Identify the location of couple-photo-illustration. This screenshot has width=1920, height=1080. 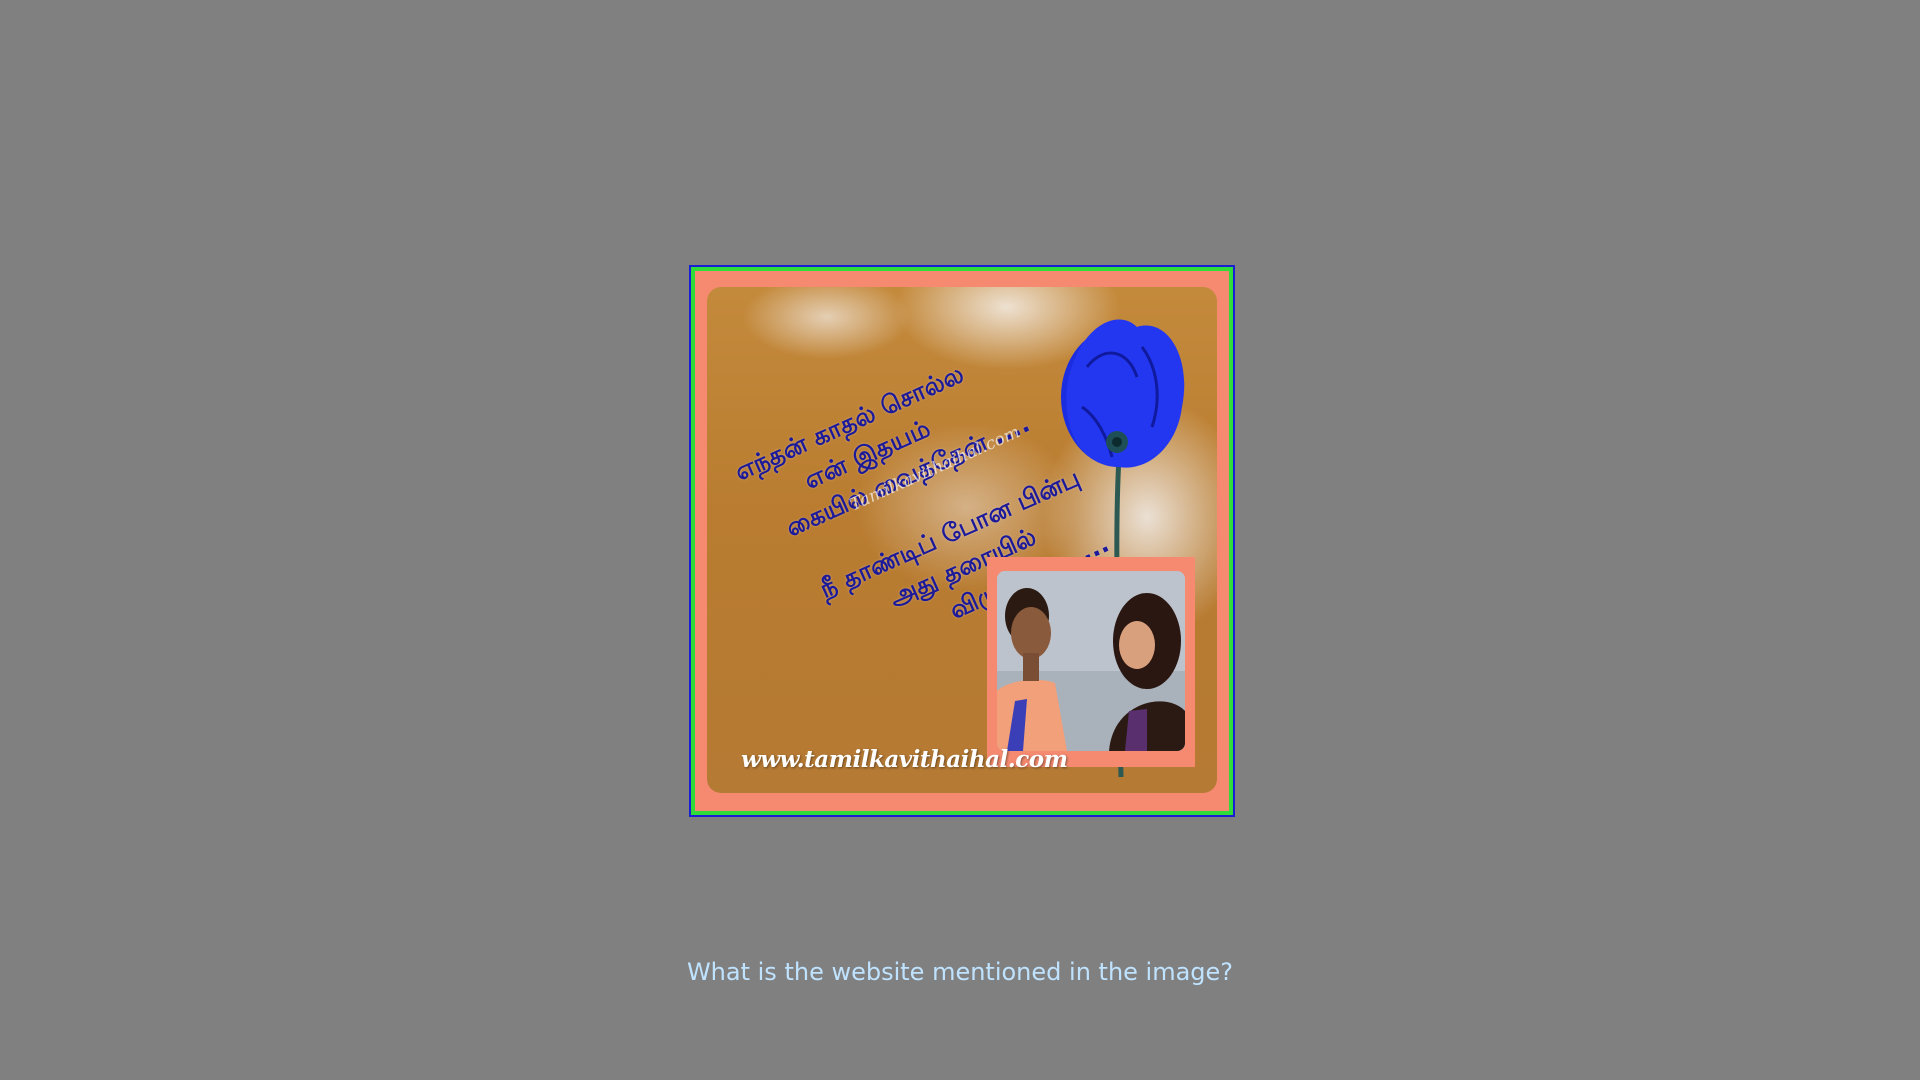
(1091, 661).